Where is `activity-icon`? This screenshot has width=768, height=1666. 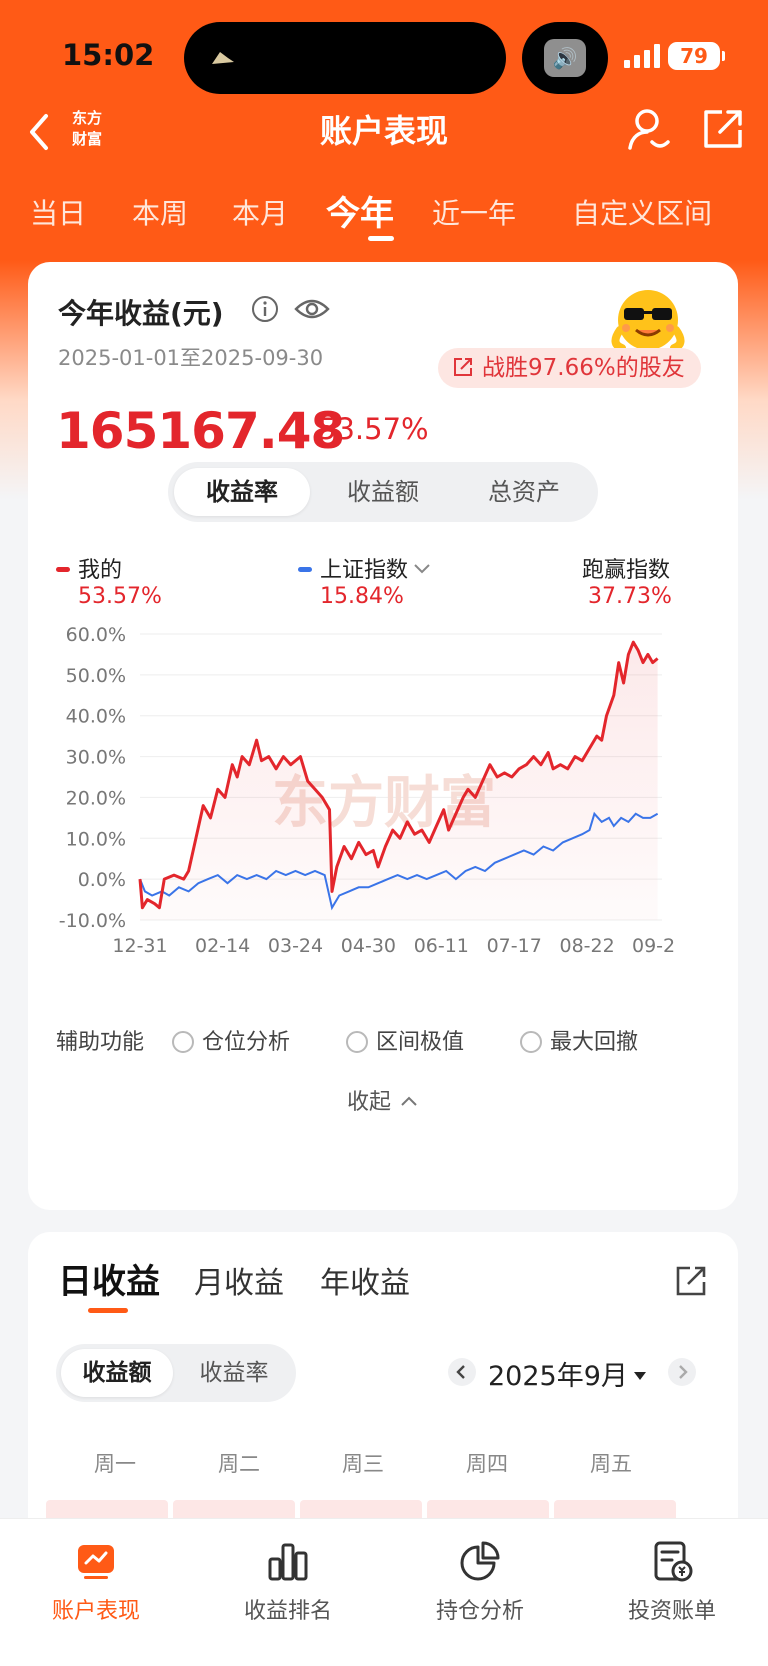
activity-icon is located at coordinates (223, 58).